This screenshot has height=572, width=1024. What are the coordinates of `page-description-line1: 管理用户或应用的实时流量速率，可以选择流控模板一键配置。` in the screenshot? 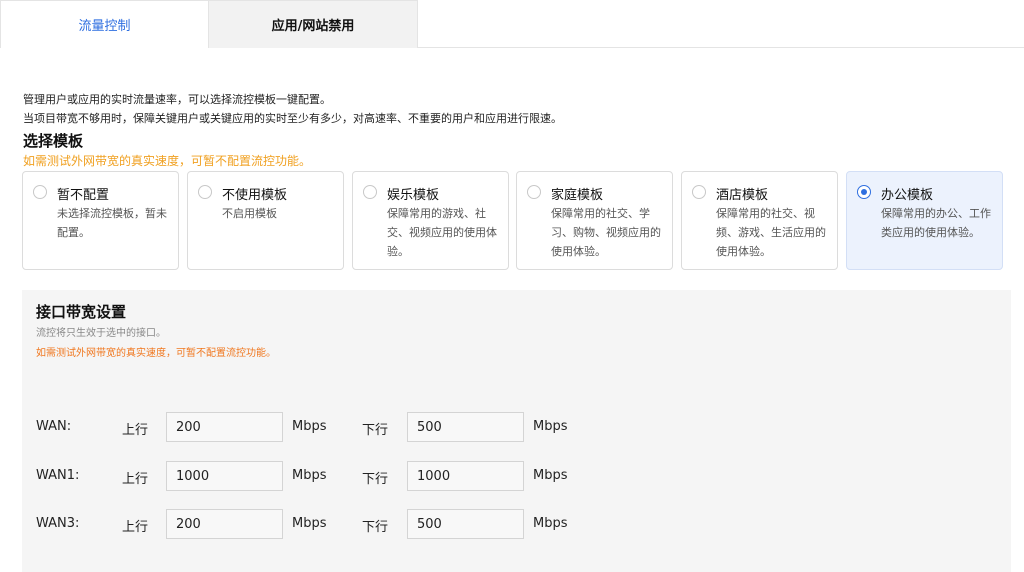 It's located at (177, 99).